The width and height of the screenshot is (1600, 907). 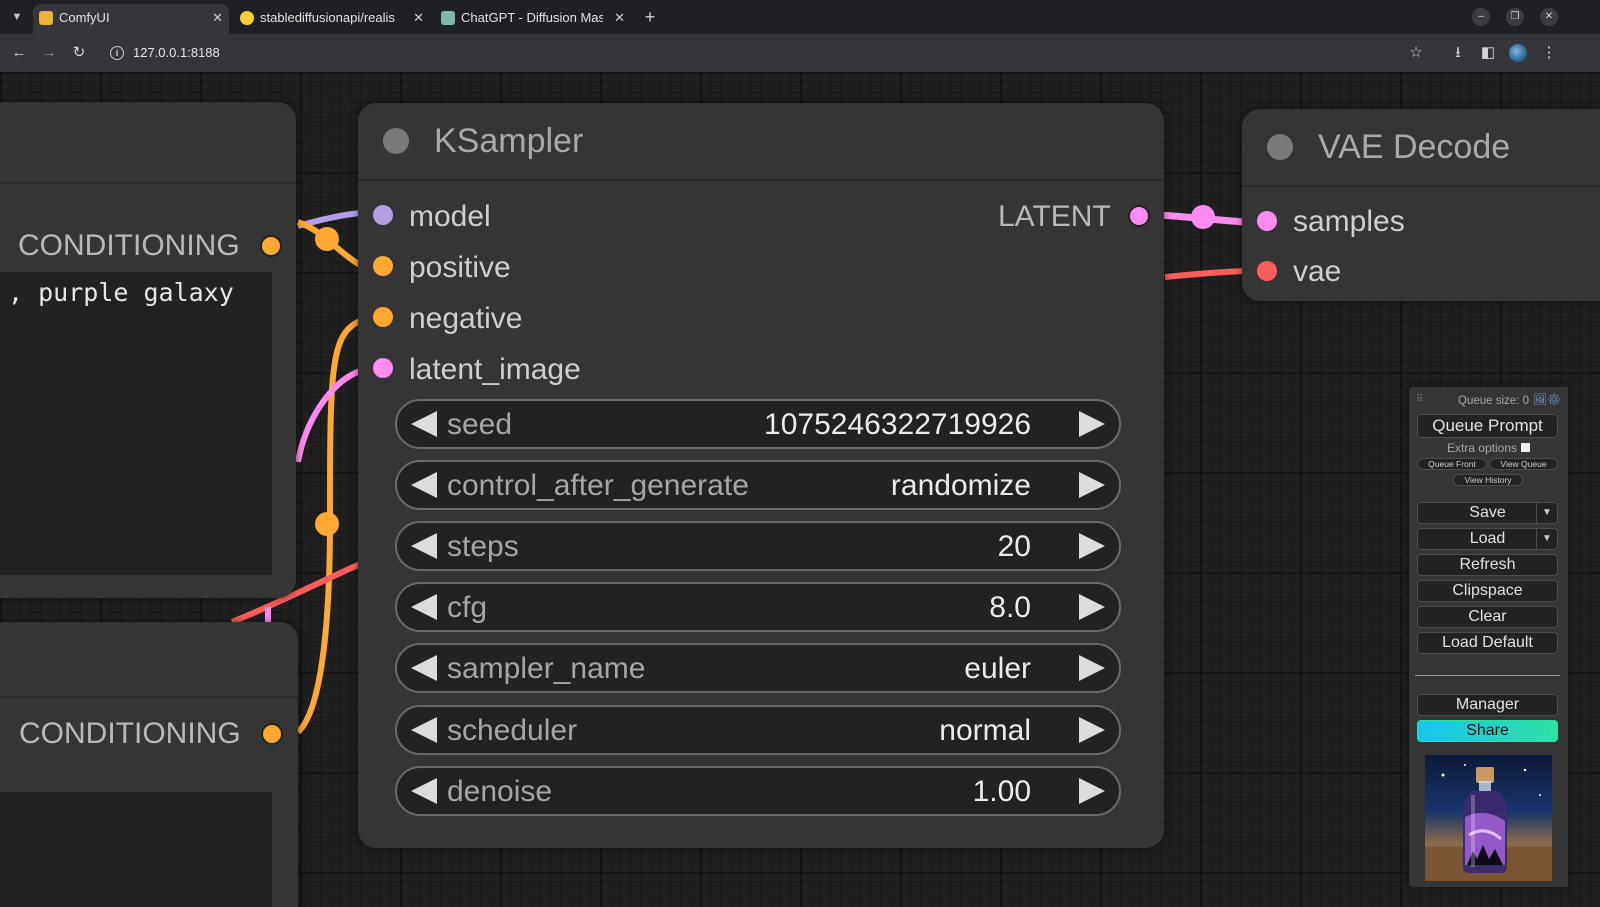 What do you see at coordinates (483, 546) in the screenshot?
I see `widget-name: steps` at bounding box center [483, 546].